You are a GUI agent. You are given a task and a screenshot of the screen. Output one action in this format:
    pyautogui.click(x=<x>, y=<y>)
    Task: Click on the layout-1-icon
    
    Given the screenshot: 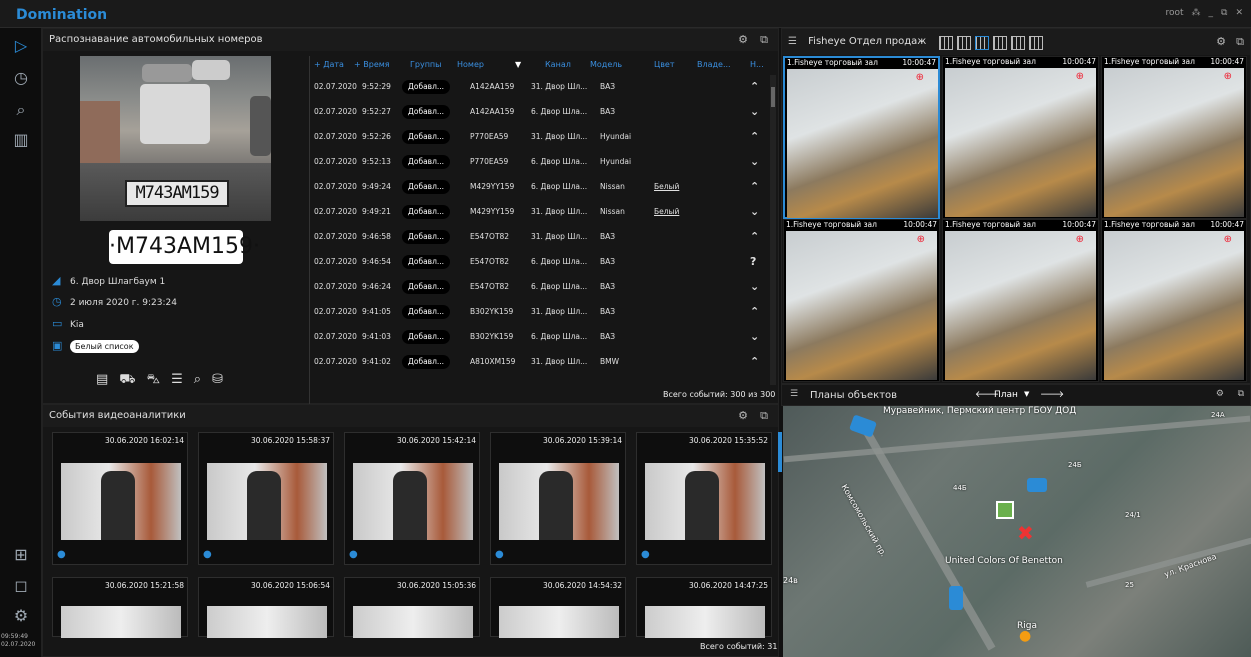 What is the action you would take?
    pyautogui.click(x=946, y=43)
    